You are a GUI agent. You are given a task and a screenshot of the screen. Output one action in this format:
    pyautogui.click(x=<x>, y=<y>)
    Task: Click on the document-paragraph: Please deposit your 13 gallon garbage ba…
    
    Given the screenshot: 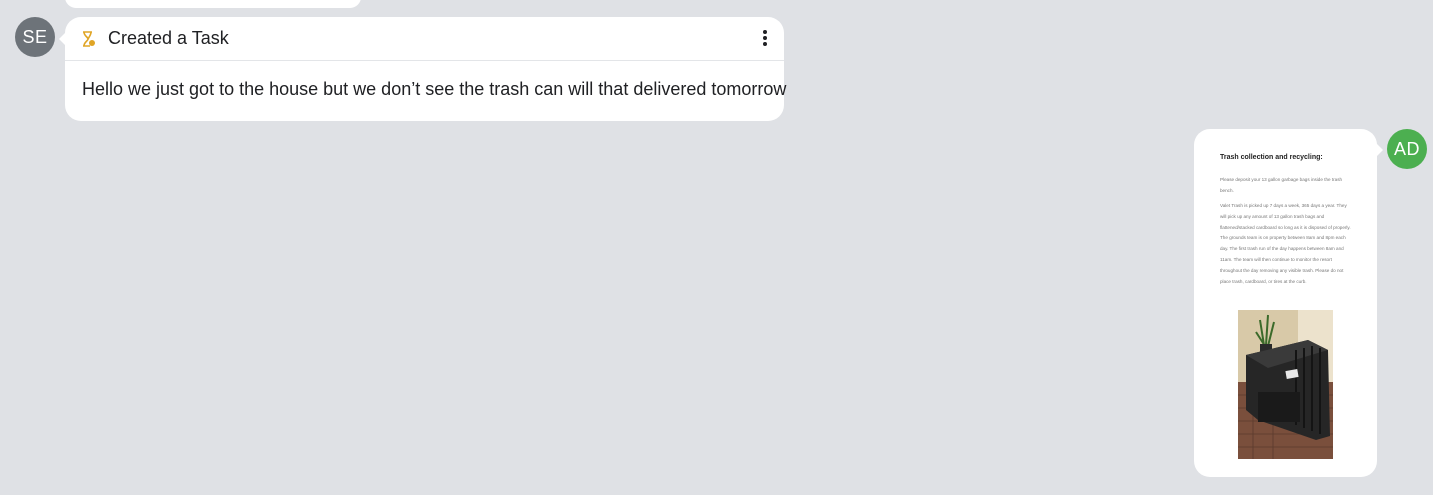 What is the action you would take?
    pyautogui.click(x=1281, y=185)
    